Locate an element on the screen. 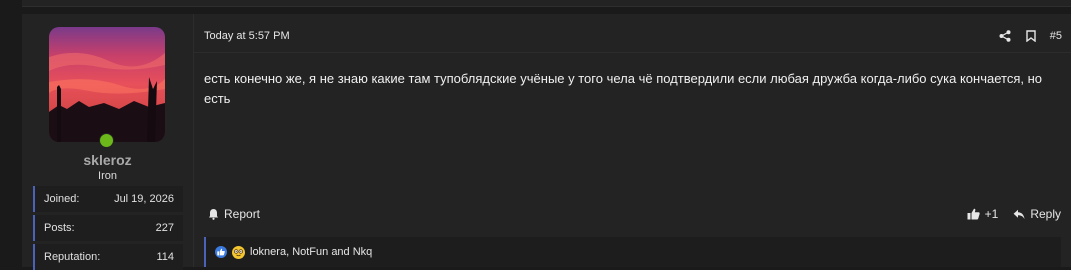  stat-posts: Posts: 227 is located at coordinates (108, 228).